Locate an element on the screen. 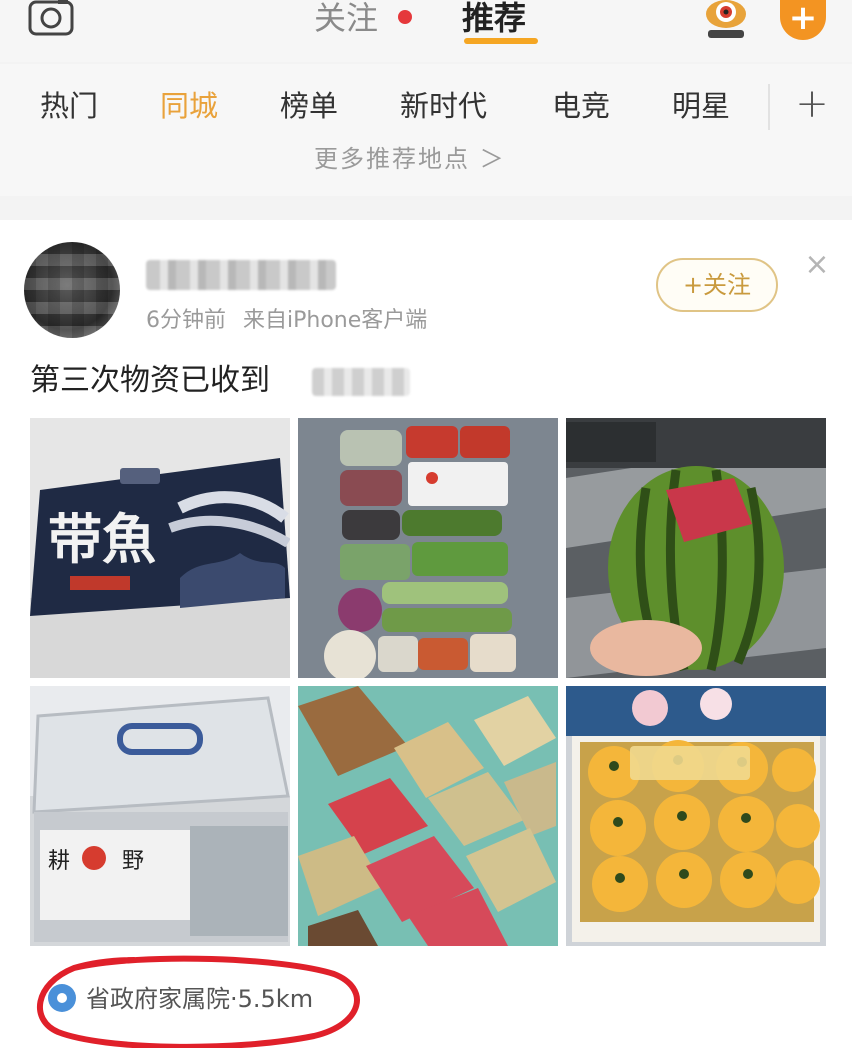  image-watermelon is located at coordinates (696, 548).